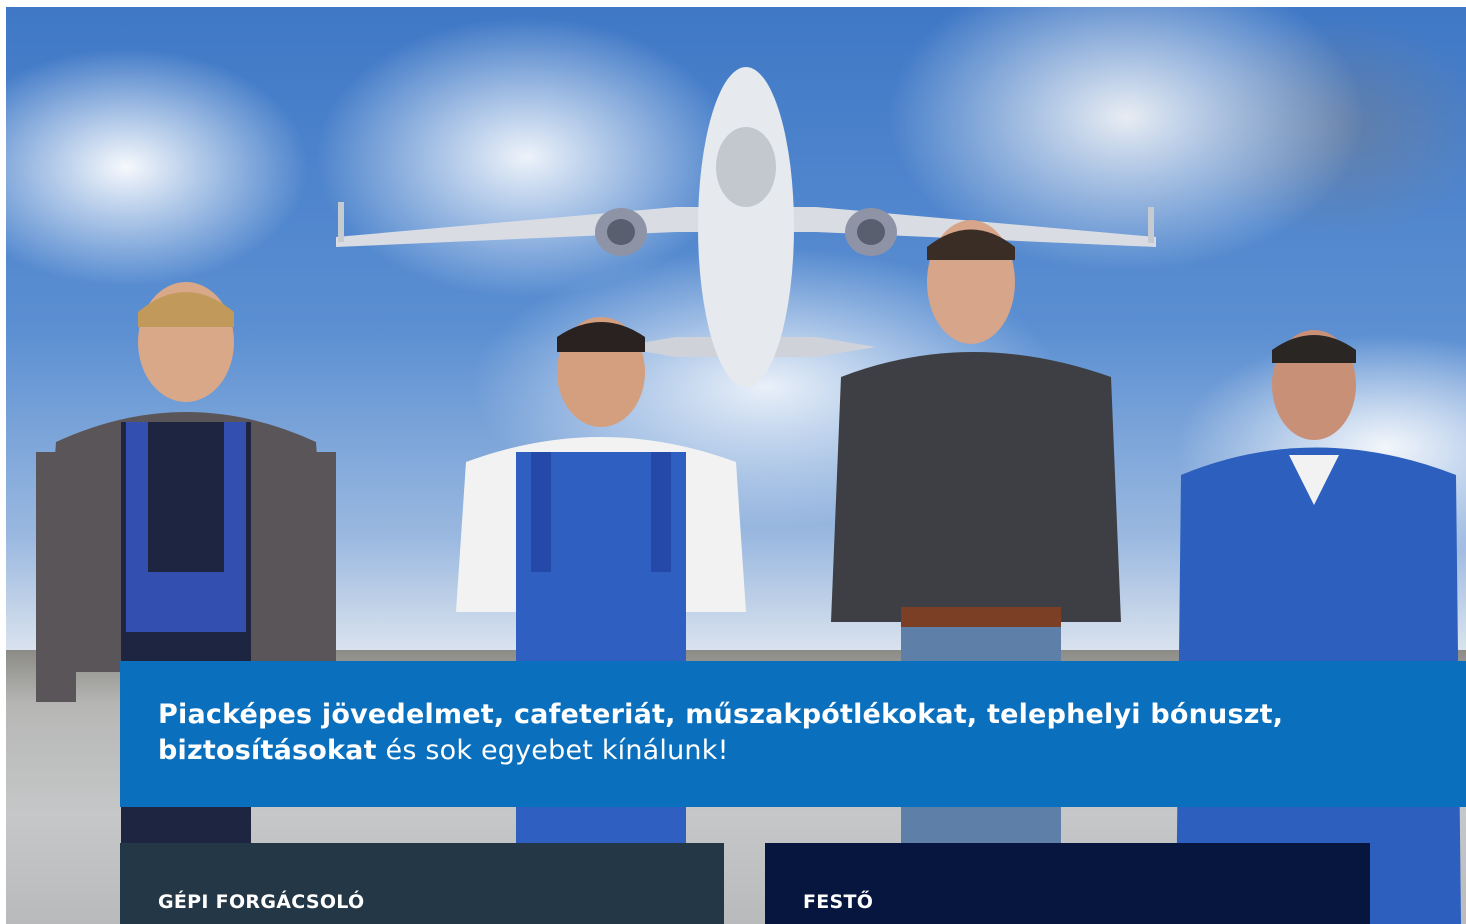 The image size is (1466, 924). What do you see at coordinates (1067, 883) in the screenshot?
I see `job-card-festo: FESTŐ` at bounding box center [1067, 883].